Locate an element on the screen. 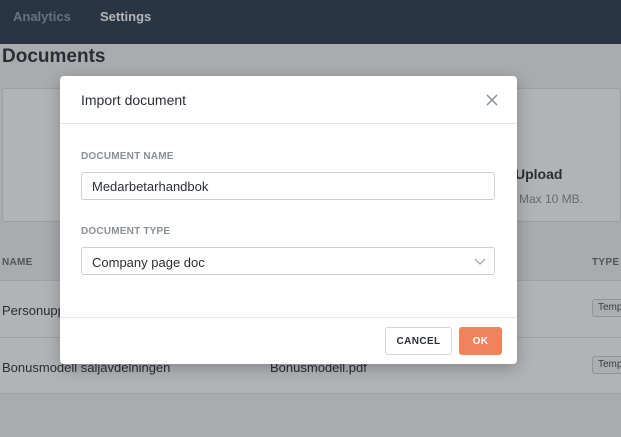 Image resolution: width=621 pixels, height=437 pixels. close-icon is located at coordinates (492, 100).